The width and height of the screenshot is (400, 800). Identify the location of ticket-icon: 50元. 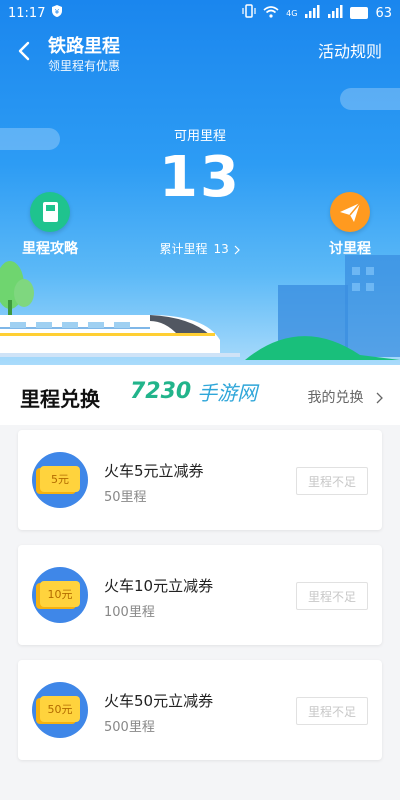
(60, 710).